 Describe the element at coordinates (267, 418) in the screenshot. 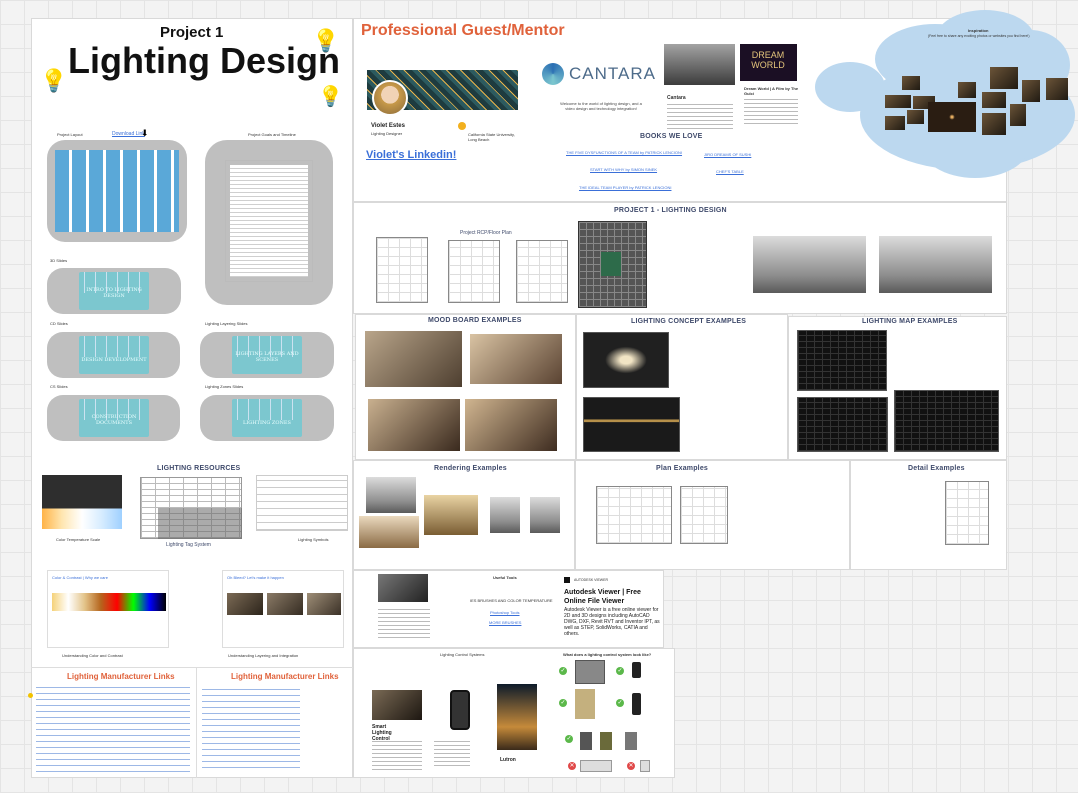

I see `slide-card: LIGHTING ZONES` at that location.